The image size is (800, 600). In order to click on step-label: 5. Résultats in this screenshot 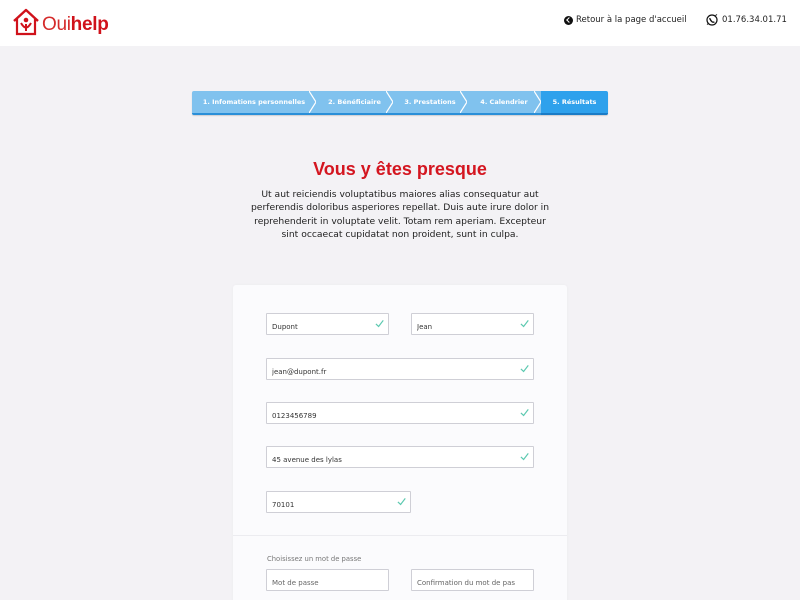, I will do `click(574, 102)`.